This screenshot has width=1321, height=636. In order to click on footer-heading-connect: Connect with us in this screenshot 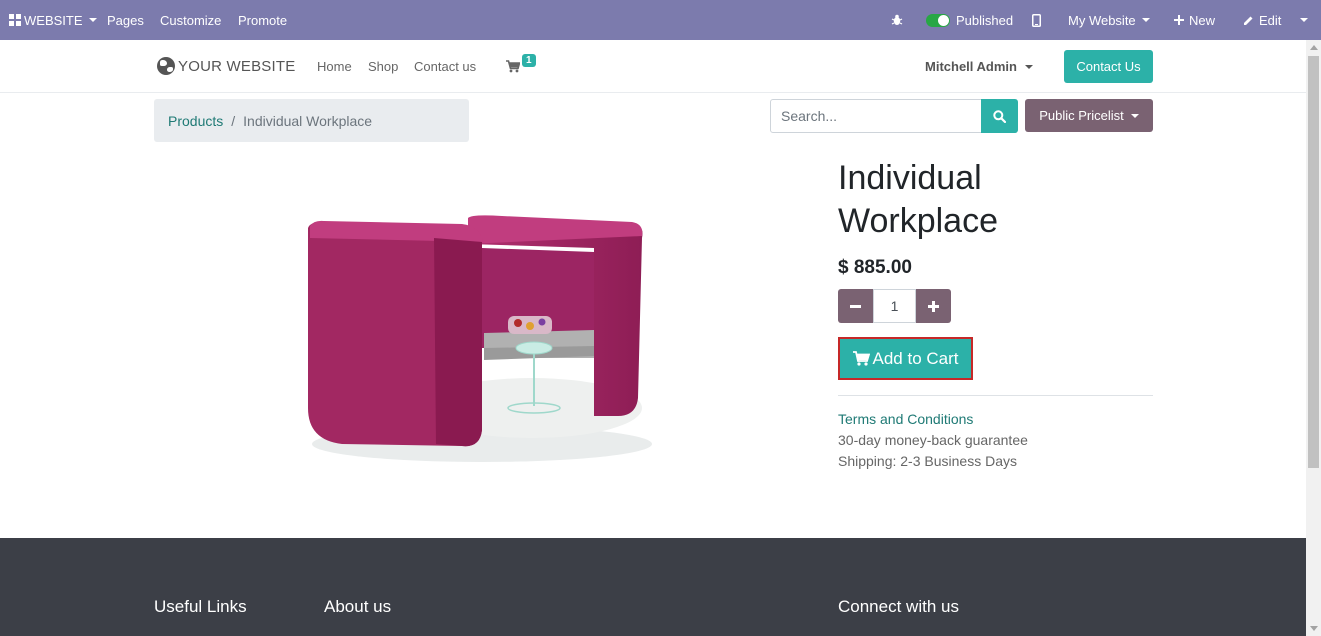, I will do `click(898, 606)`.